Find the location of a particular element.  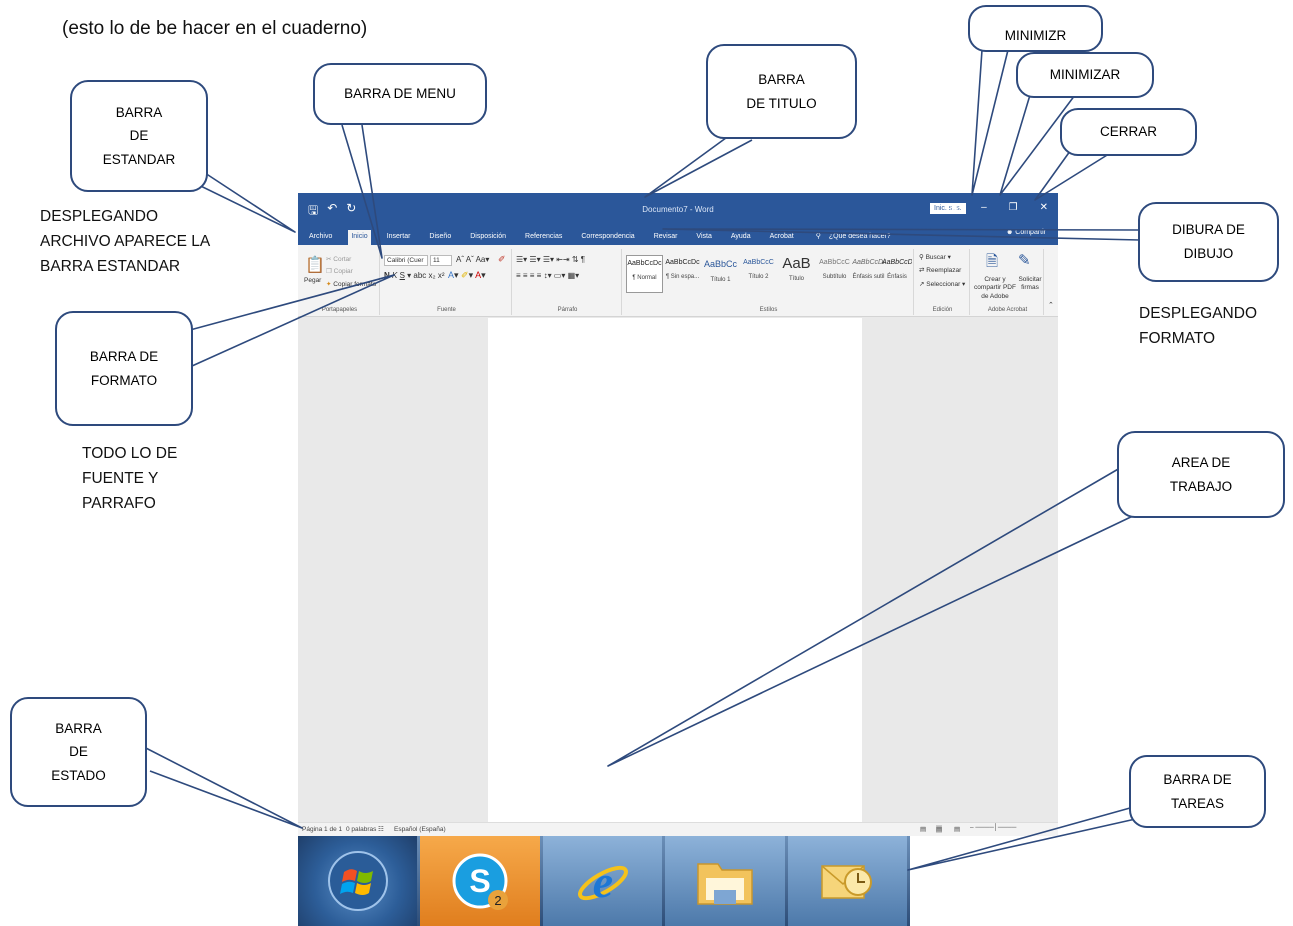

clear-format-icon: ✐ is located at coordinates (502, 259).